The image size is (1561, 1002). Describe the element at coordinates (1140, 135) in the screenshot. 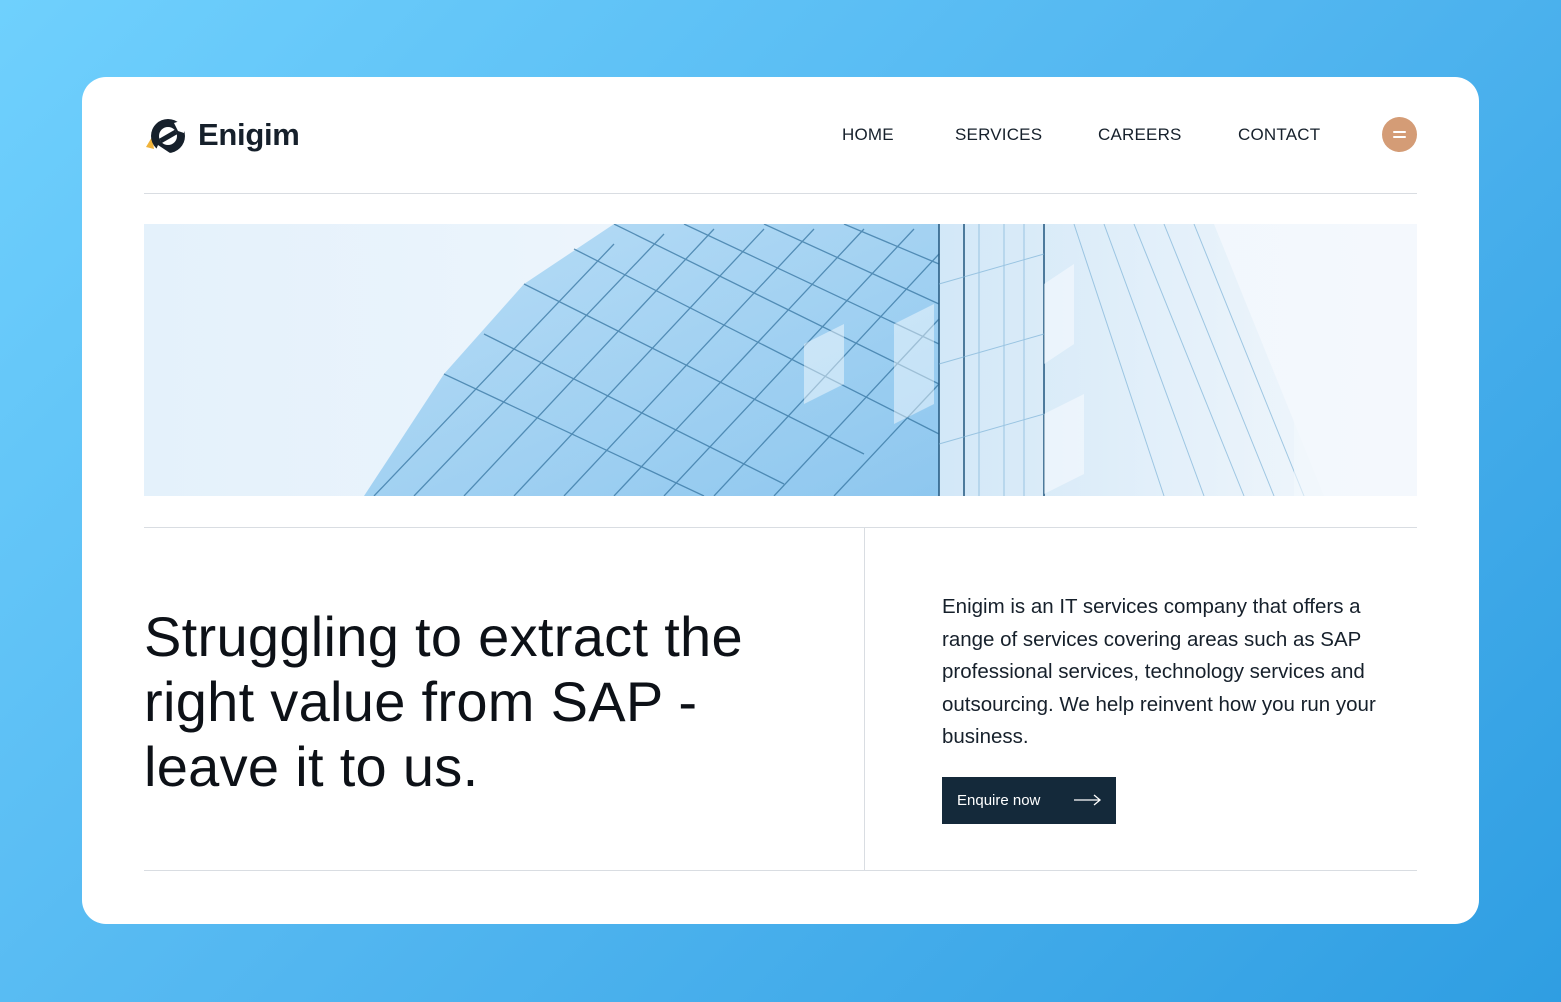

I see `nav-careers: CAREERS` at that location.